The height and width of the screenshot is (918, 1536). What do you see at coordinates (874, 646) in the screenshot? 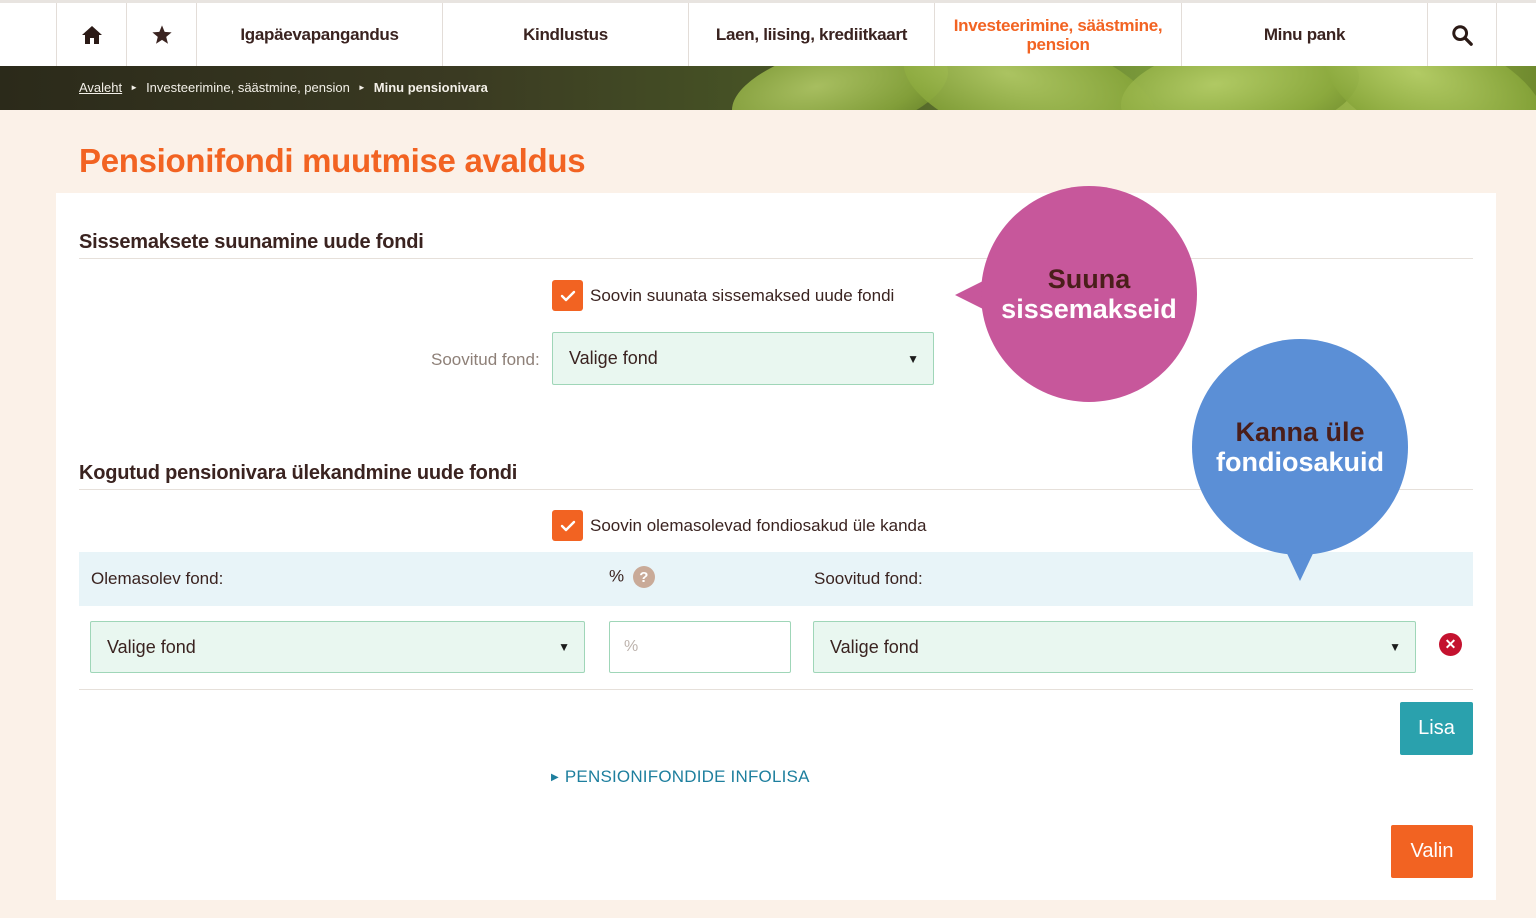
I see `target-fund-value: Valige fond` at bounding box center [874, 646].